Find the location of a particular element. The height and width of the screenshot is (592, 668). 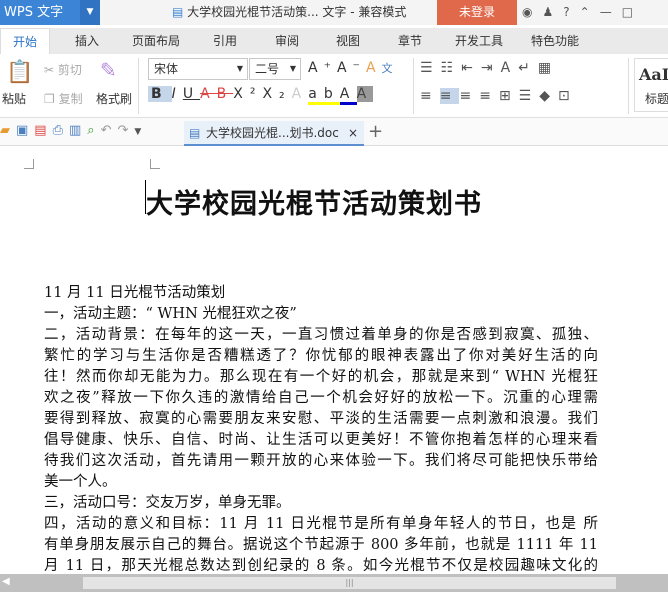

document-tab: ▤ 大学校园光棍...划书.doc × is located at coordinates (274, 133).